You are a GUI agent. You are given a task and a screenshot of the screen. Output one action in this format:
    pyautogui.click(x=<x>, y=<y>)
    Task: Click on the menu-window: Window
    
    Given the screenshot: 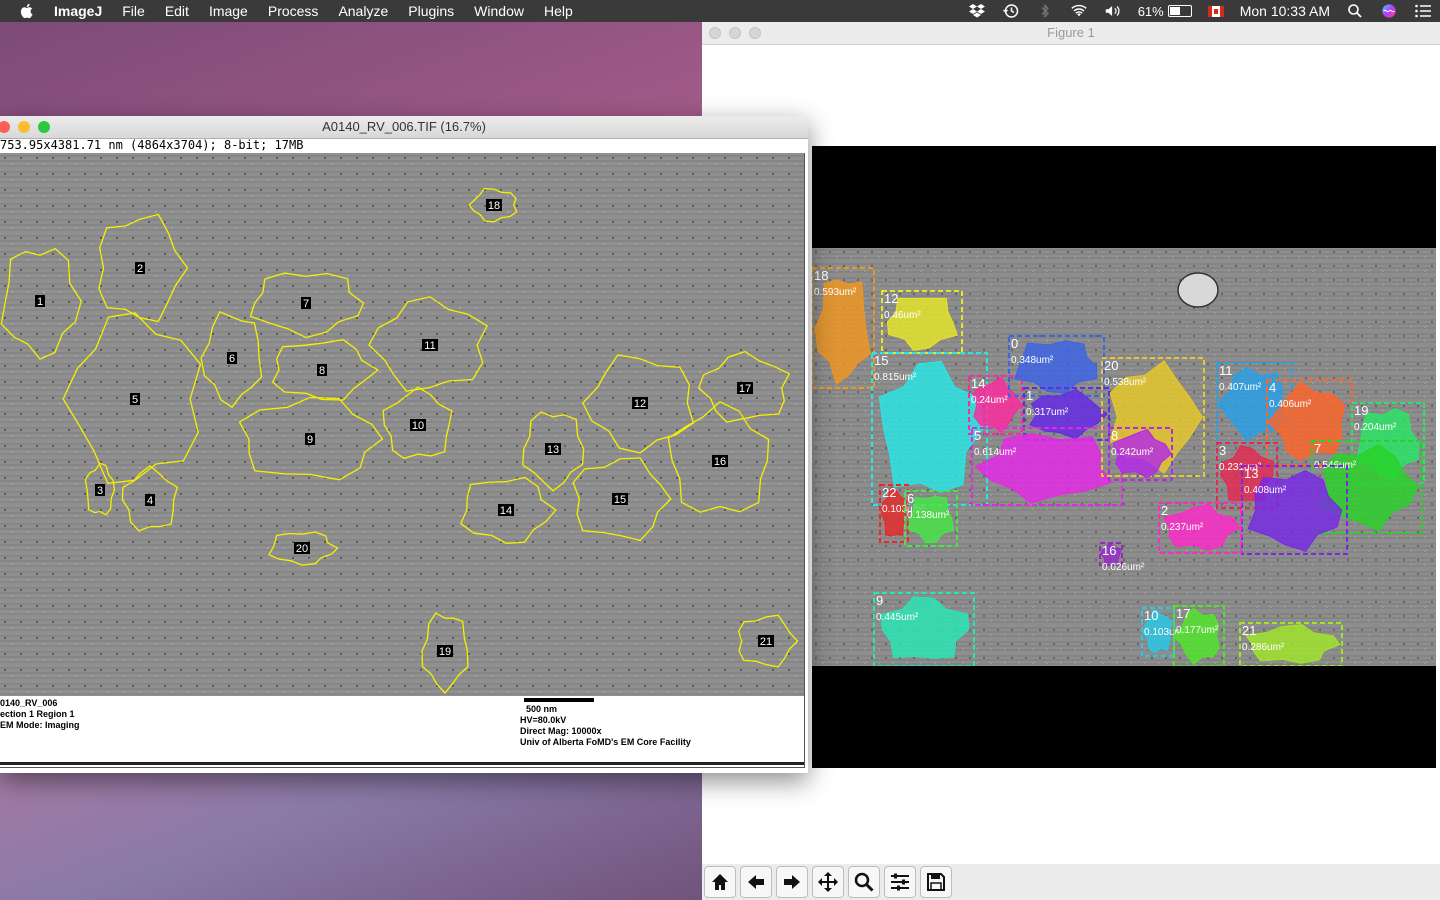 What is the action you would take?
    pyautogui.click(x=499, y=11)
    